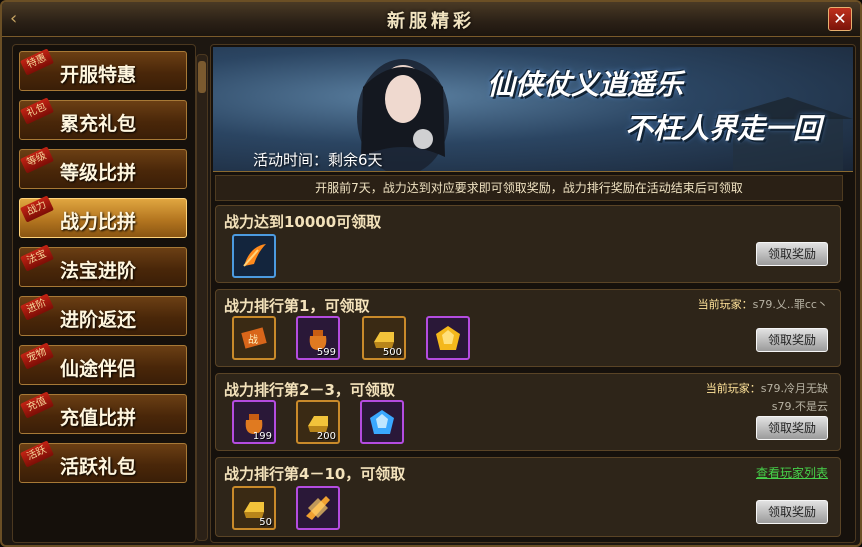 This screenshot has width=862, height=547. I want to click on svg-text: 战, so click(253, 340).